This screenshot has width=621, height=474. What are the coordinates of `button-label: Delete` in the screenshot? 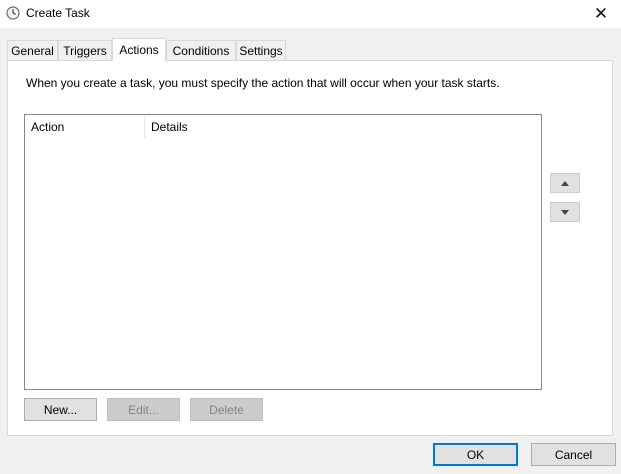 It's located at (226, 409).